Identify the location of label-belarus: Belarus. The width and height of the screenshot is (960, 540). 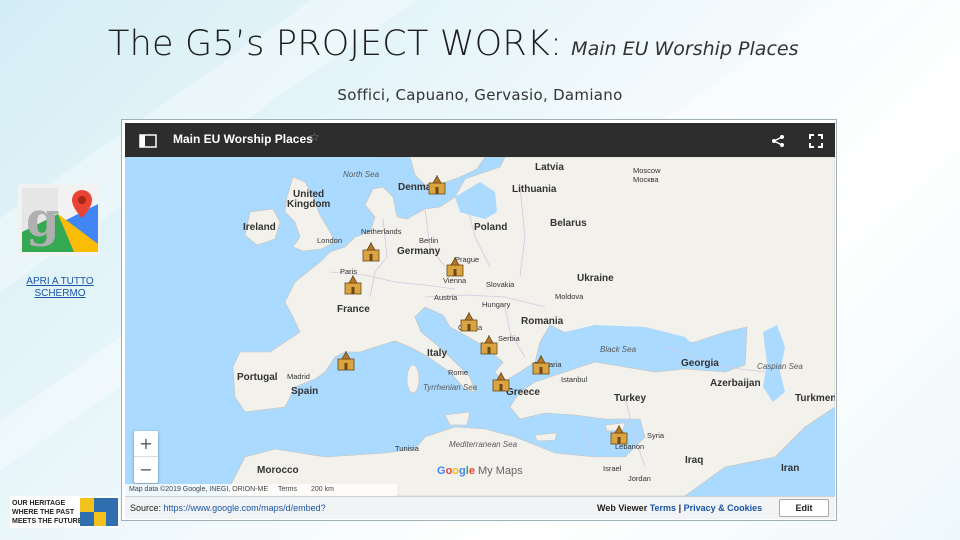
(568, 223).